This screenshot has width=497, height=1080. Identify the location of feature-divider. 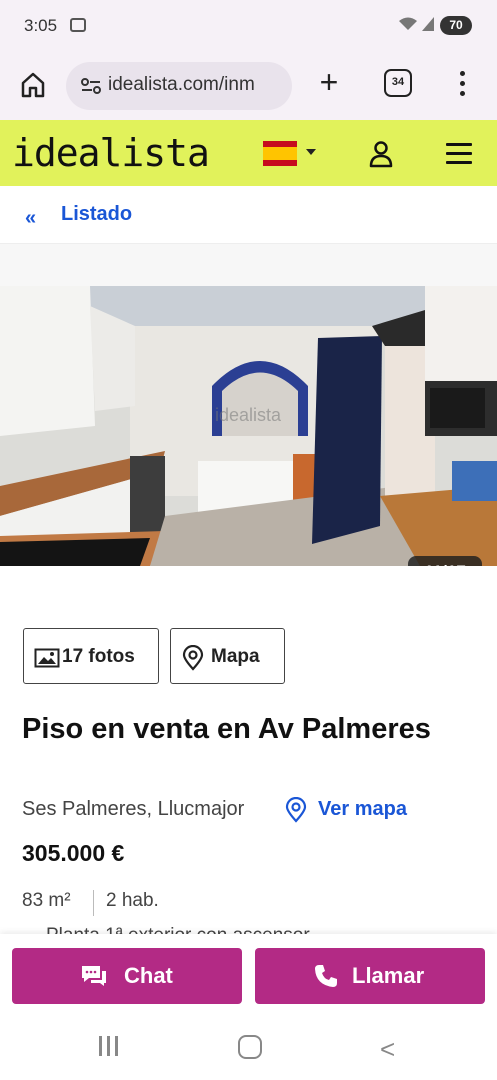
(93, 903).